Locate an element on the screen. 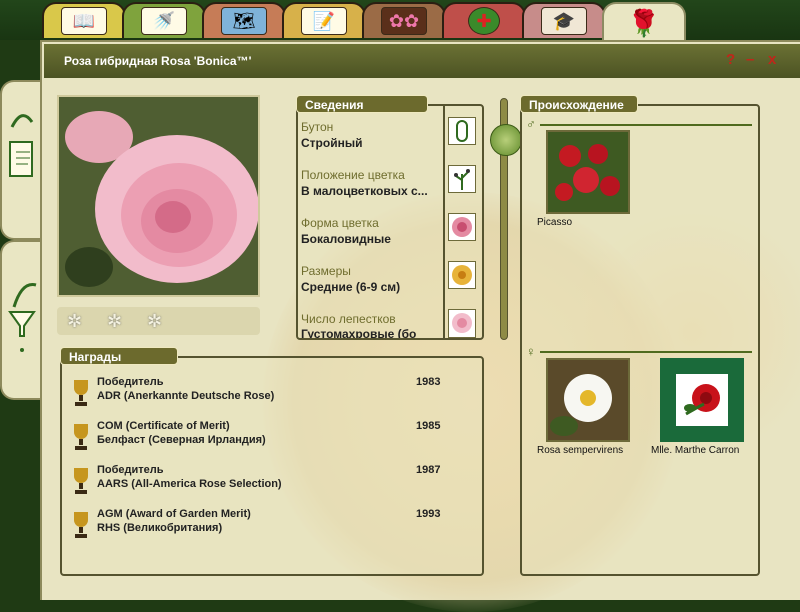 This screenshot has height=612, width=800. awards-title: Награды is located at coordinates (119, 356).